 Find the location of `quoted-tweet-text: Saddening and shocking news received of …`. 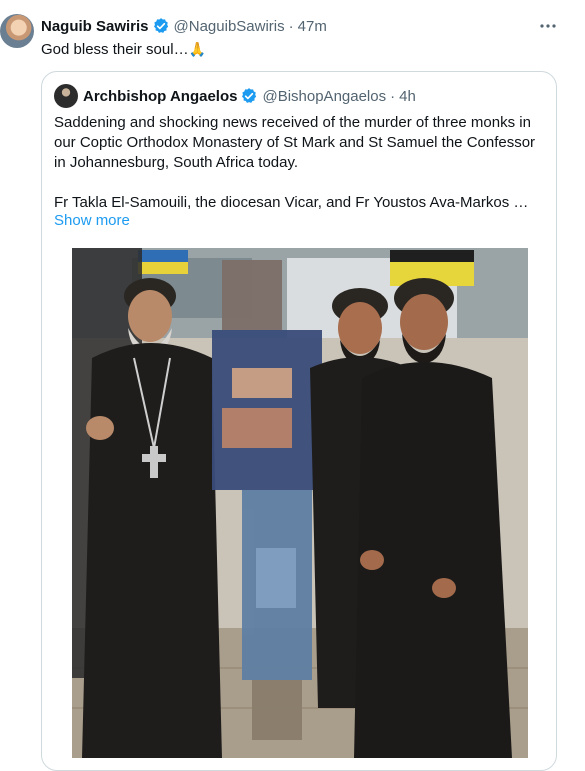

quoted-tweet-text: Saddening and shocking news received of … is located at coordinates (301, 163).